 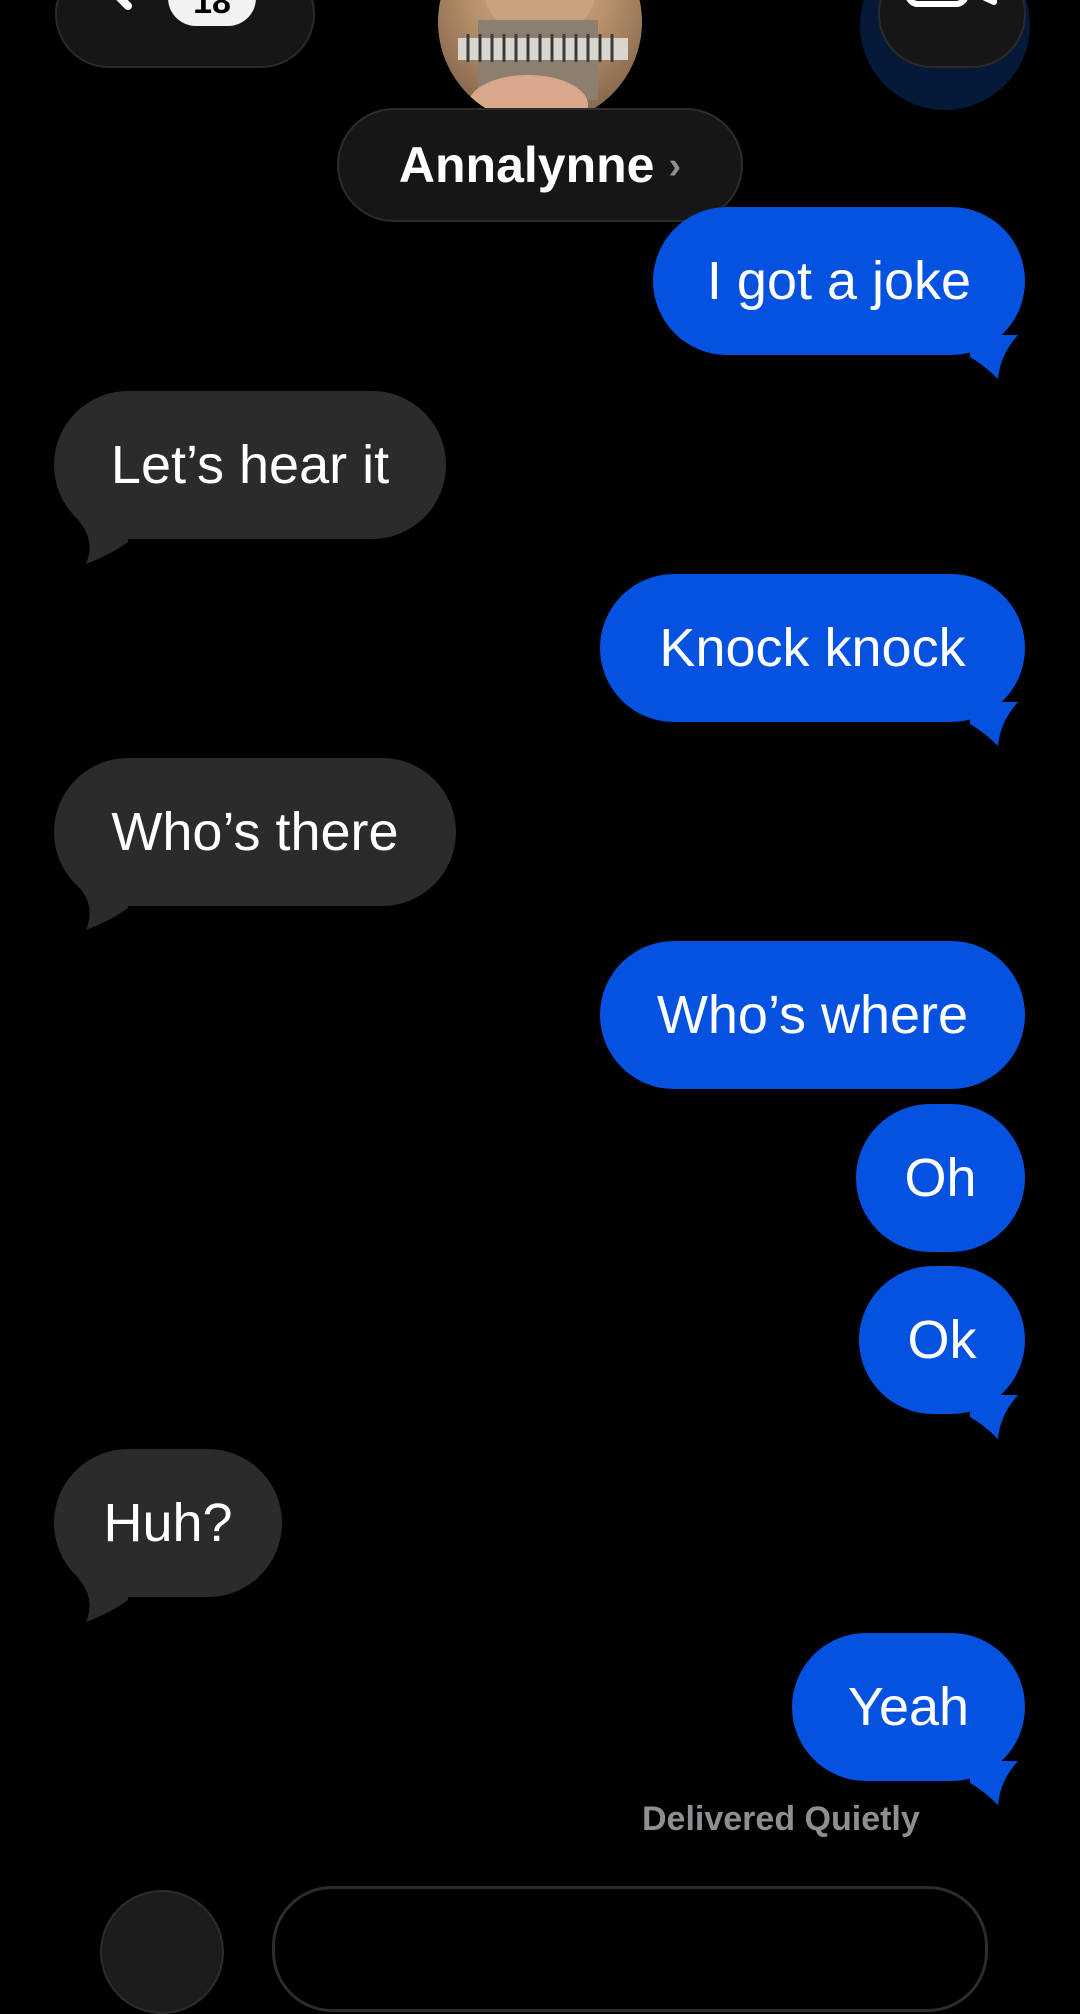 I want to click on message-text: Ok, so click(x=942, y=1340).